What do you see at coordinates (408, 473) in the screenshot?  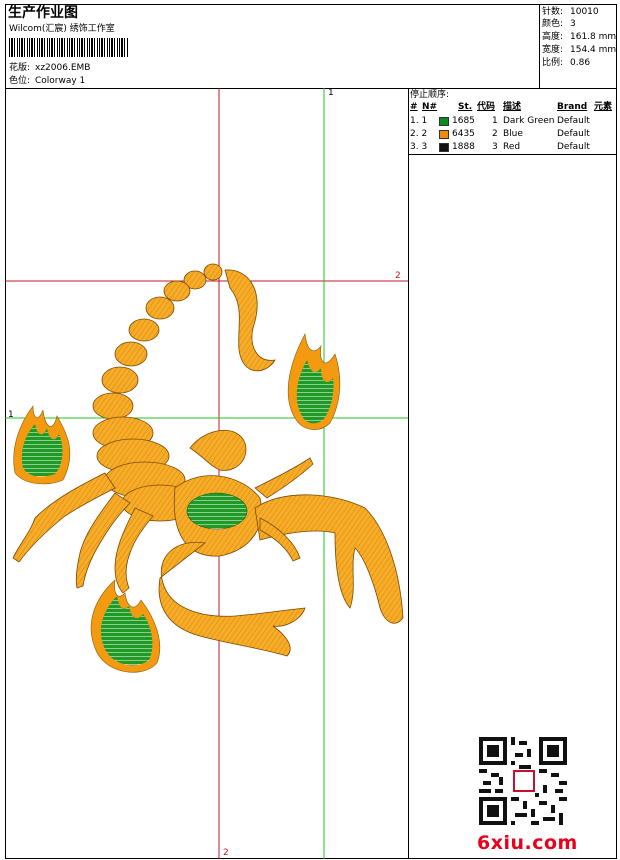 I see `panel-divider` at bounding box center [408, 473].